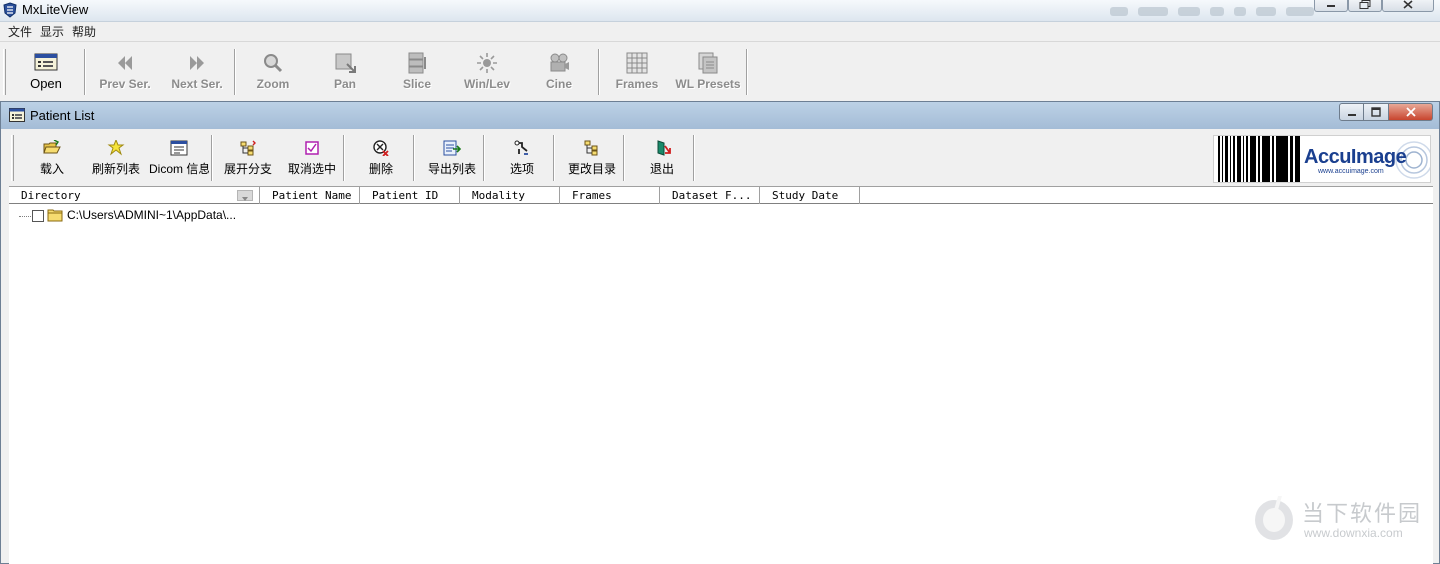 This screenshot has width=1440, height=564. Describe the element at coordinates (312, 158) in the screenshot. I see `uncheck-selection-button: 取消选中` at that location.